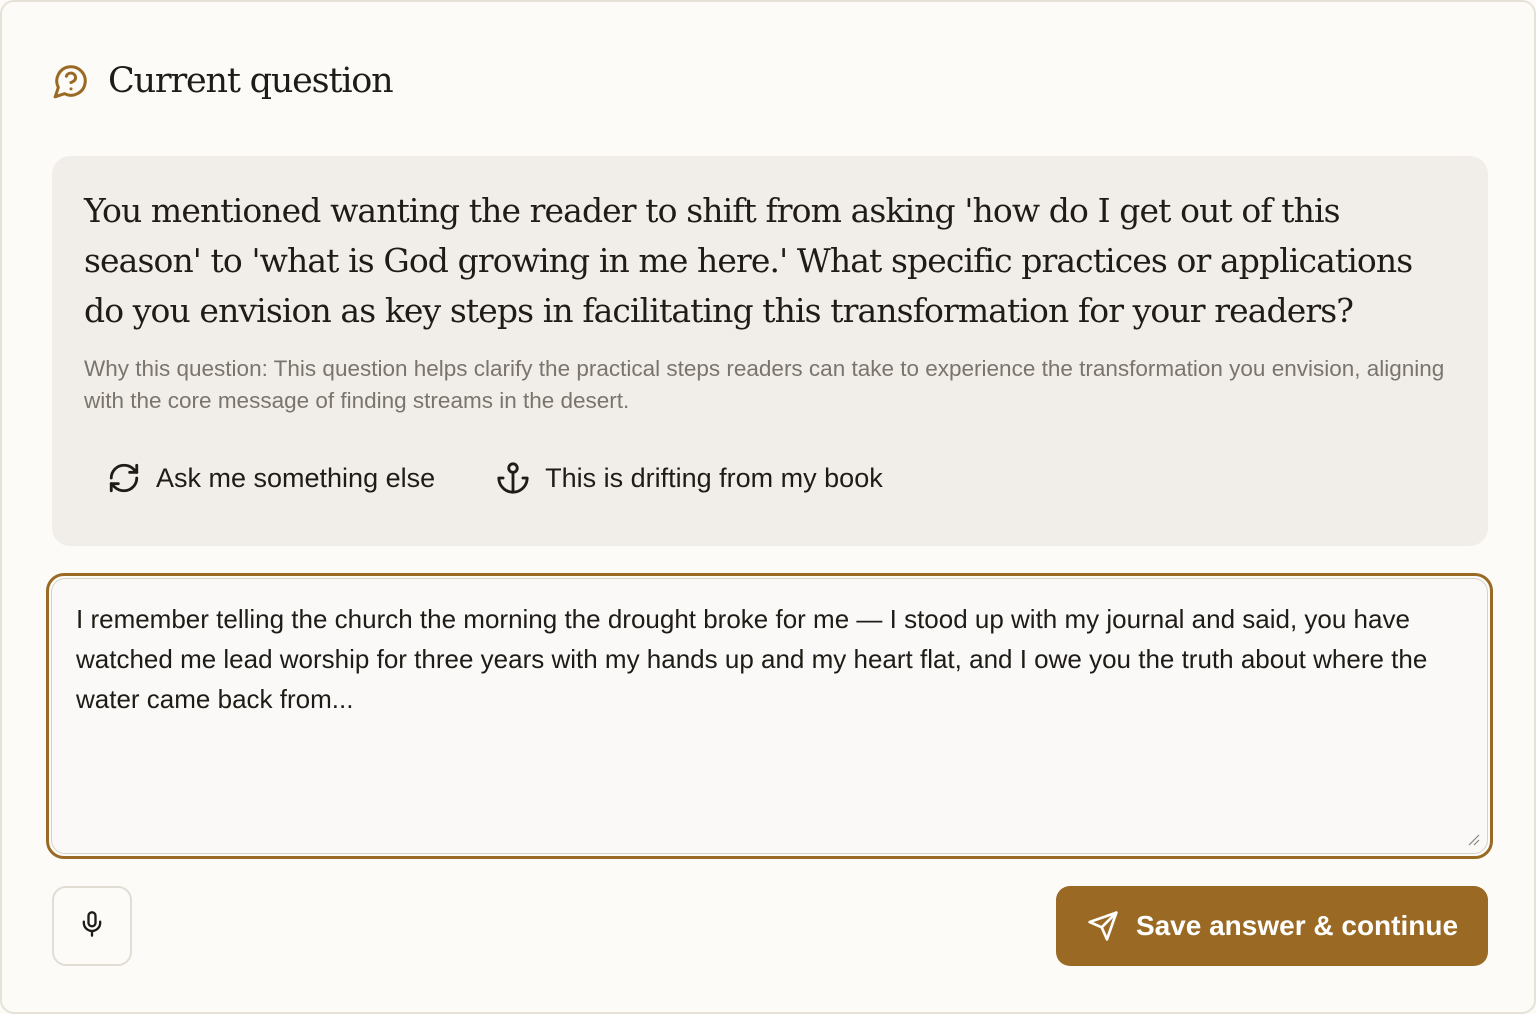 This screenshot has height=1014, width=1536. What do you see at coordinates (513, 478) in the screenshot?
I see `anchor-icon` at bounding box center [513, 478].